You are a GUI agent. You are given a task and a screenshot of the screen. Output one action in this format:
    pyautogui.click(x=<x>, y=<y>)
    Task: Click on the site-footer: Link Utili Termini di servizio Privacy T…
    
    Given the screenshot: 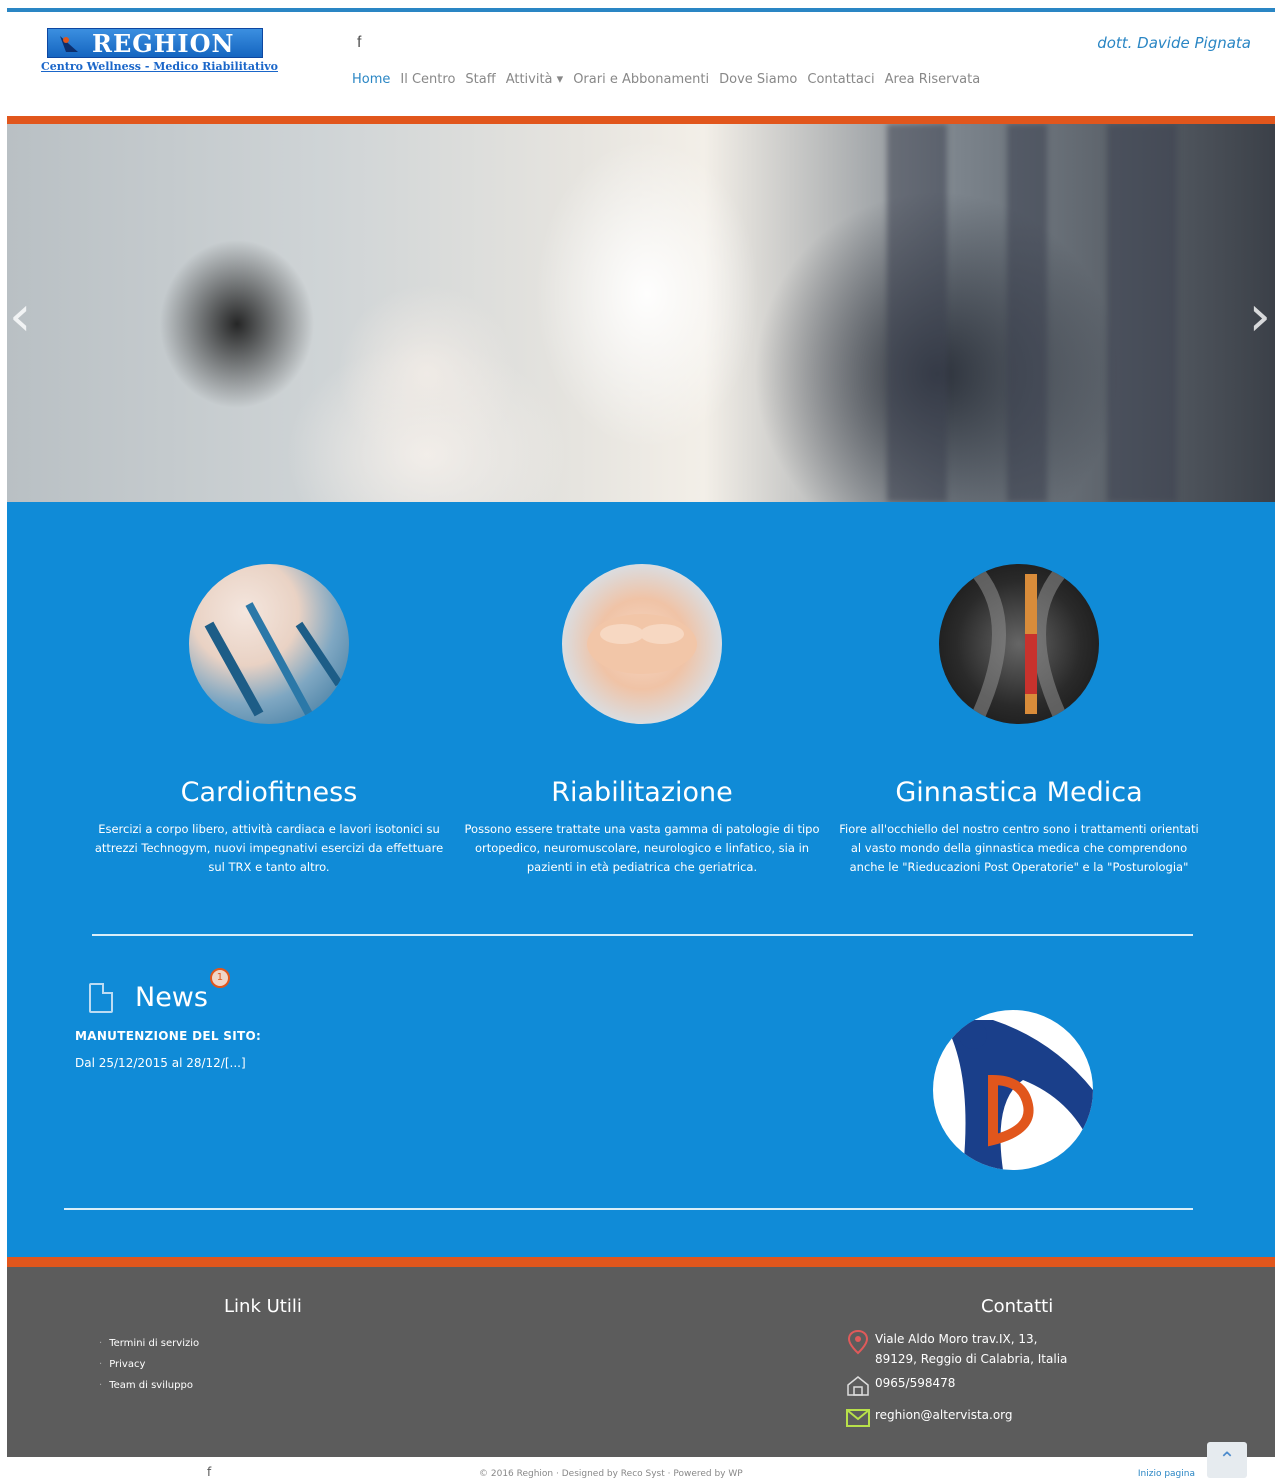 What is the action you would take?
    pyautogui.click(x=641, y=1362)
    